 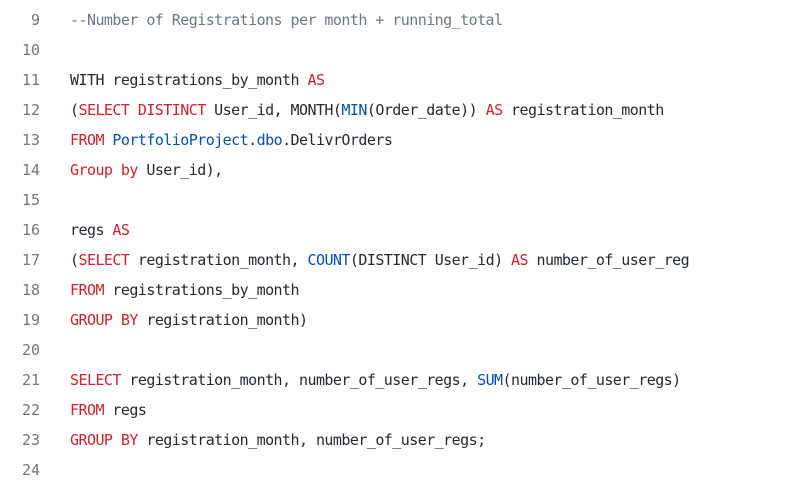 I want to click on code-token: MIN, so click(x=354, y=110).